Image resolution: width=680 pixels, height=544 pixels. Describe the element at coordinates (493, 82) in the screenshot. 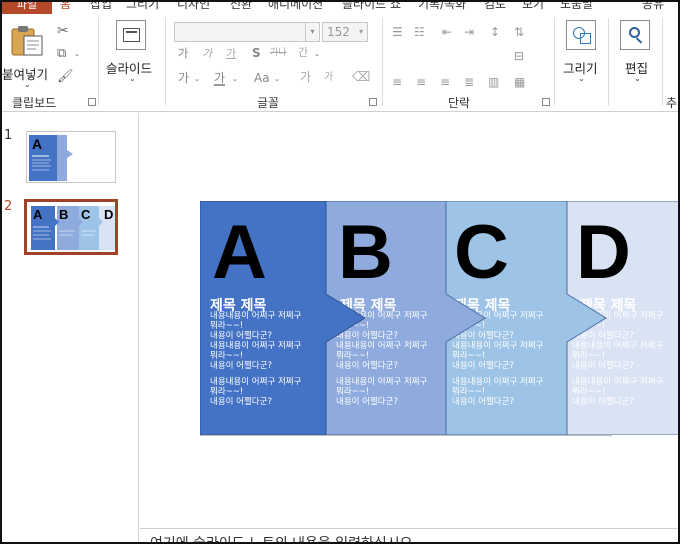

I see `columns-icon: ▥` at that location.